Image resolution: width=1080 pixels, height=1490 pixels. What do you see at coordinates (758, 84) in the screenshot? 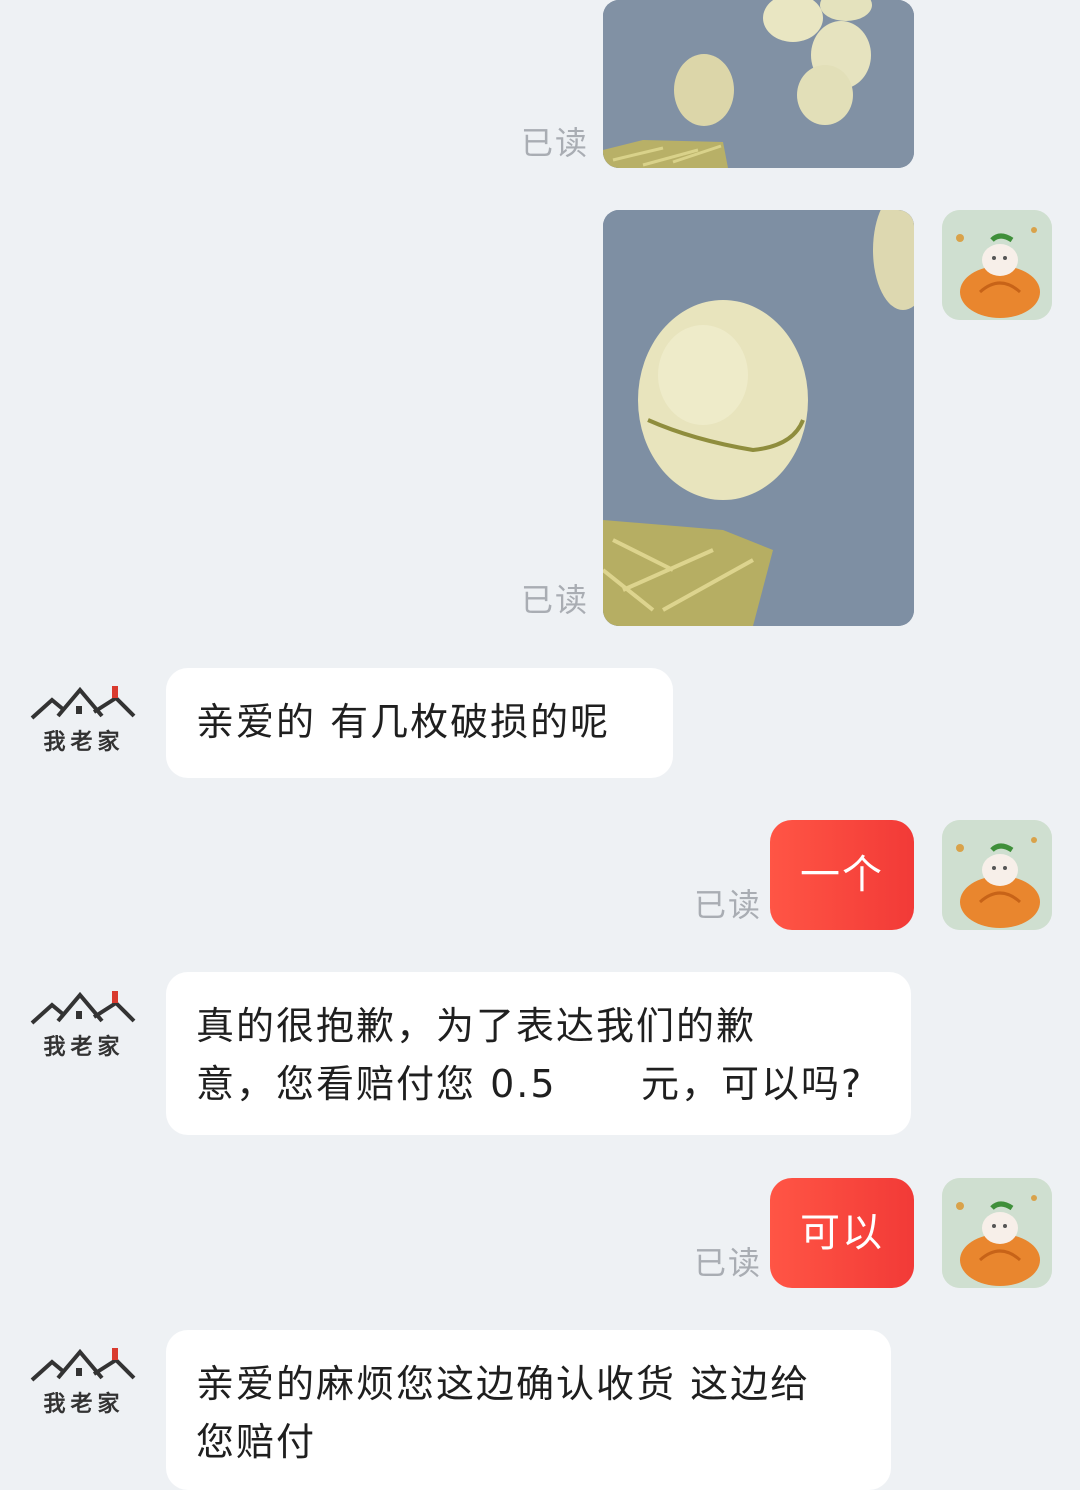
I see `message-image-eggs` at bounding box center [758, 84].